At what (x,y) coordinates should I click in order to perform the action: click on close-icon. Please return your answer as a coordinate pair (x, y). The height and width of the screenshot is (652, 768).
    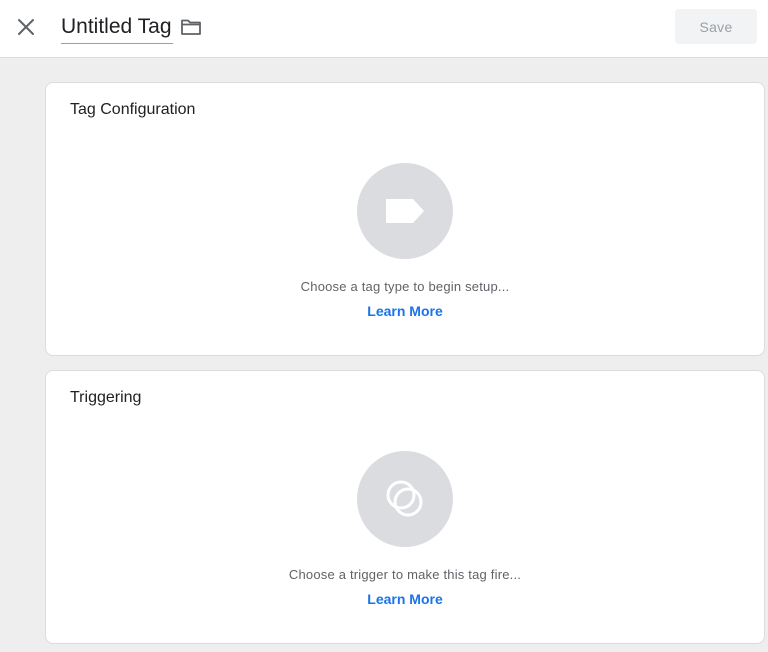
    Looking at the image, I should click on (26, 27).